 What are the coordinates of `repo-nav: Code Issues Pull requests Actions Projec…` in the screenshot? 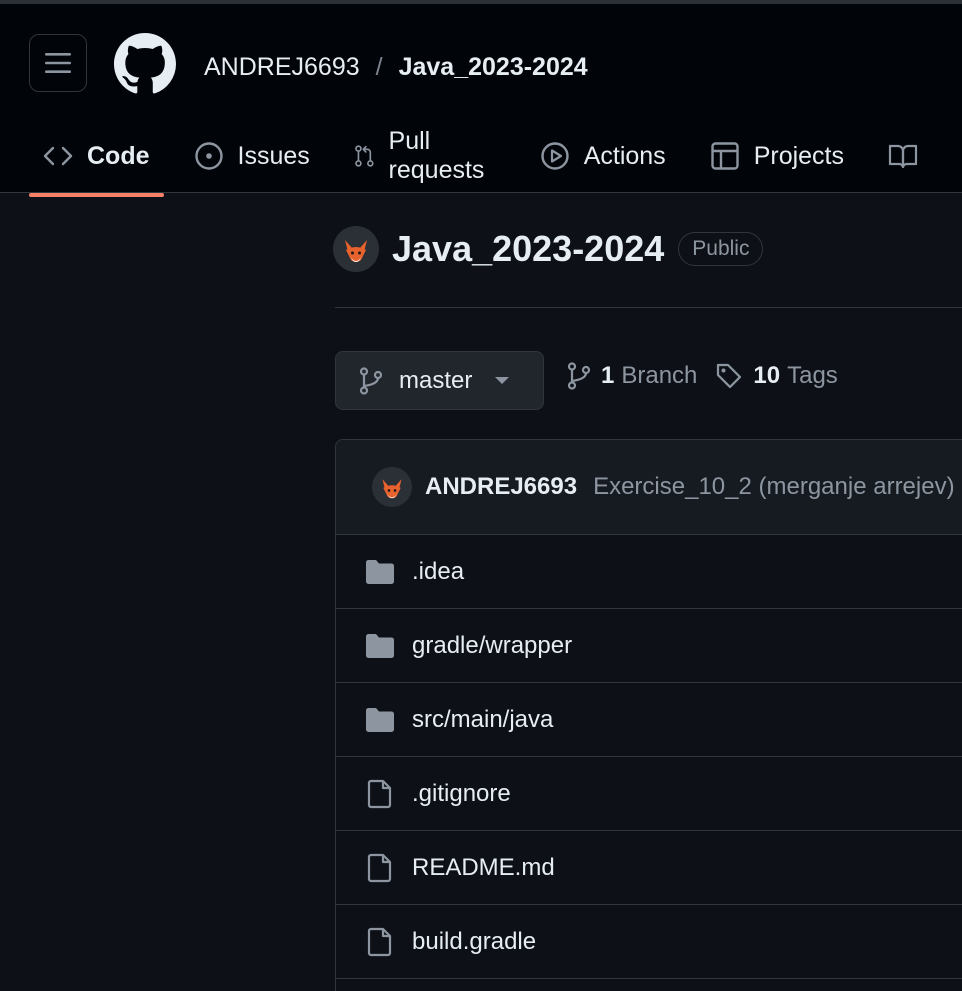 It's located at (495, 159).